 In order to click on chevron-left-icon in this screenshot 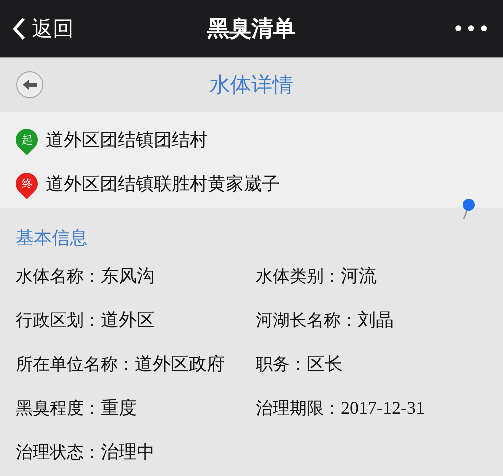, I will do `click(19, 28)`.